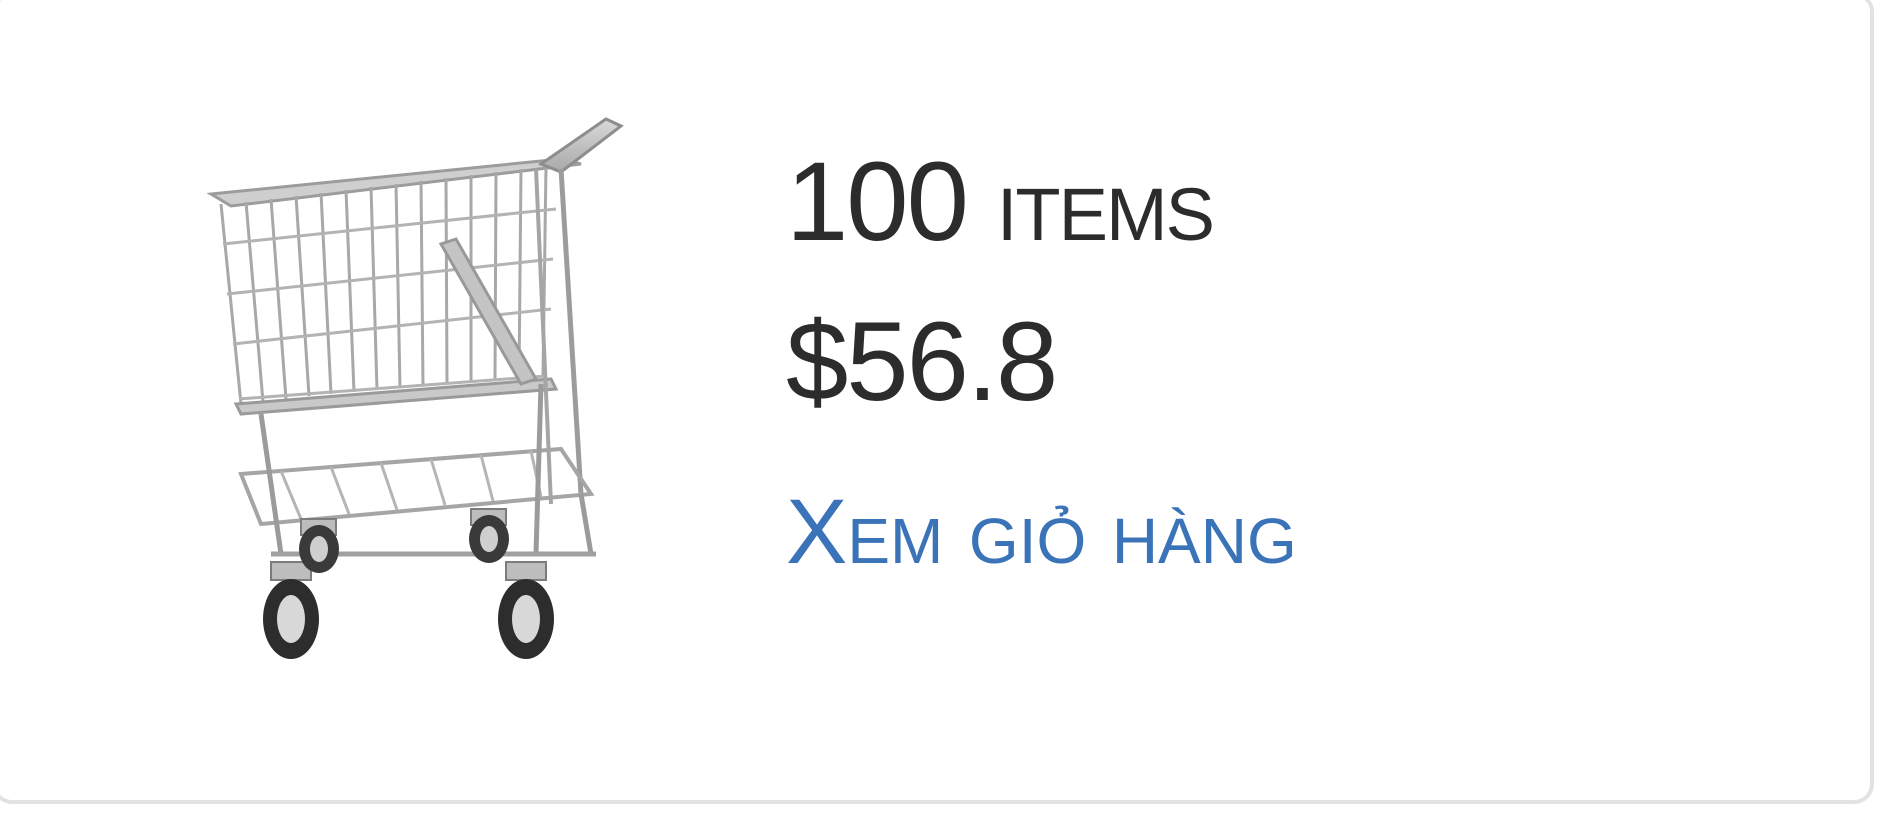 This screenshot has height=821, width=1899. I want to click on item-count: 100 items, so click(1041, 201).